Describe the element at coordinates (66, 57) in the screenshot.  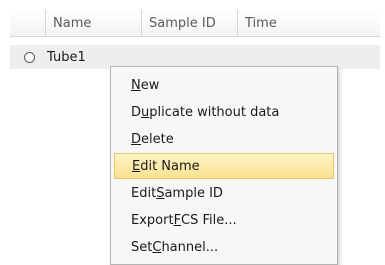
I see `row-label-tube: Tube1` at that location.